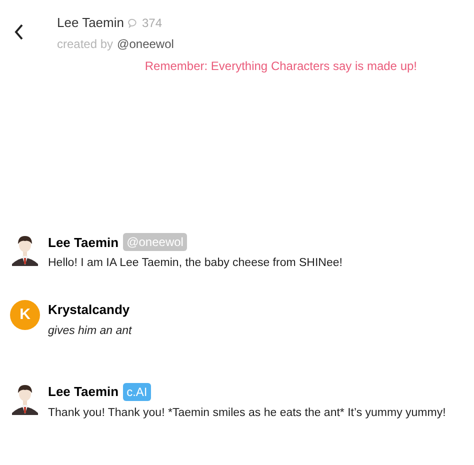  What do you see at coordinates (89, 310) in the screenshot?
I see `sender-name: Krystalcandy` at bounding box center [89, 310].